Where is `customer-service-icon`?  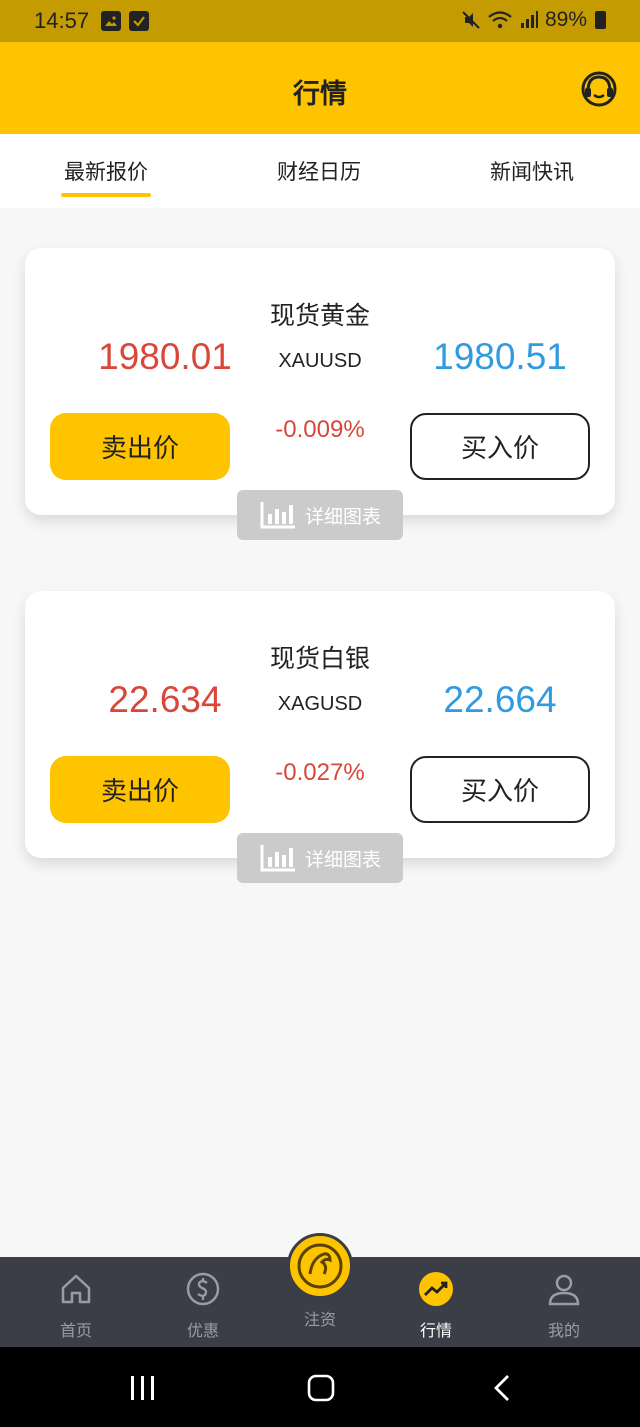 customer-service-icon is located at coordinates (599, 89).